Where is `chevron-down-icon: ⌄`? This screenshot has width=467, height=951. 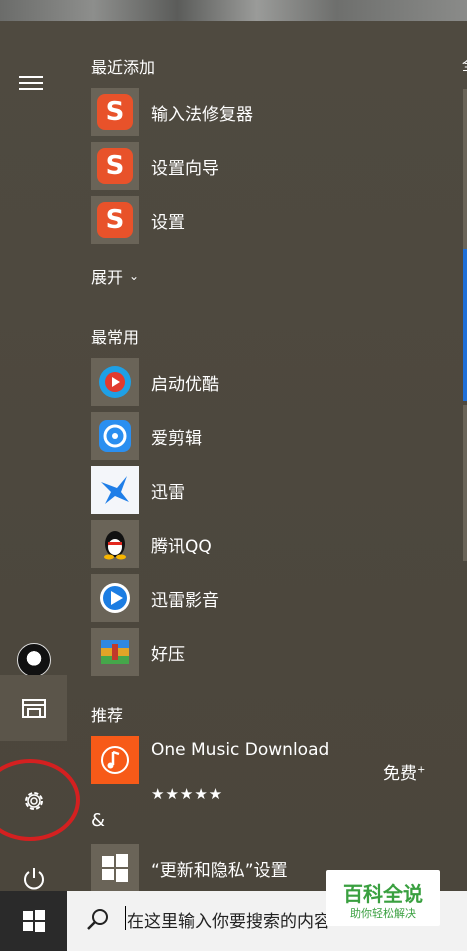 chevron-down-icon: ⌄ is located at coordinates (134, 276).